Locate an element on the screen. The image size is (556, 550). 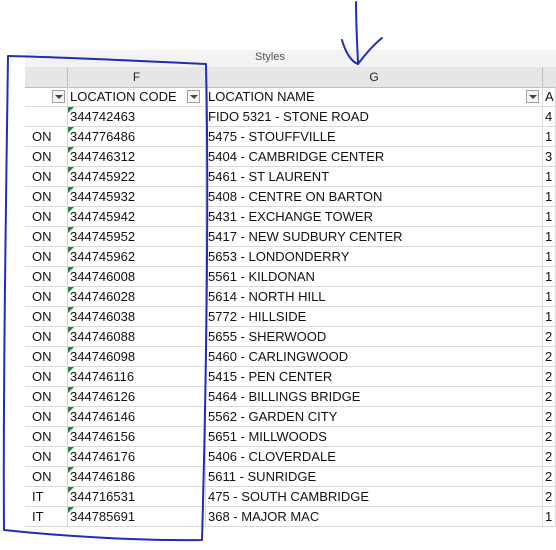
cell-location-code: 344716531 is located at coordinates (137, 497).